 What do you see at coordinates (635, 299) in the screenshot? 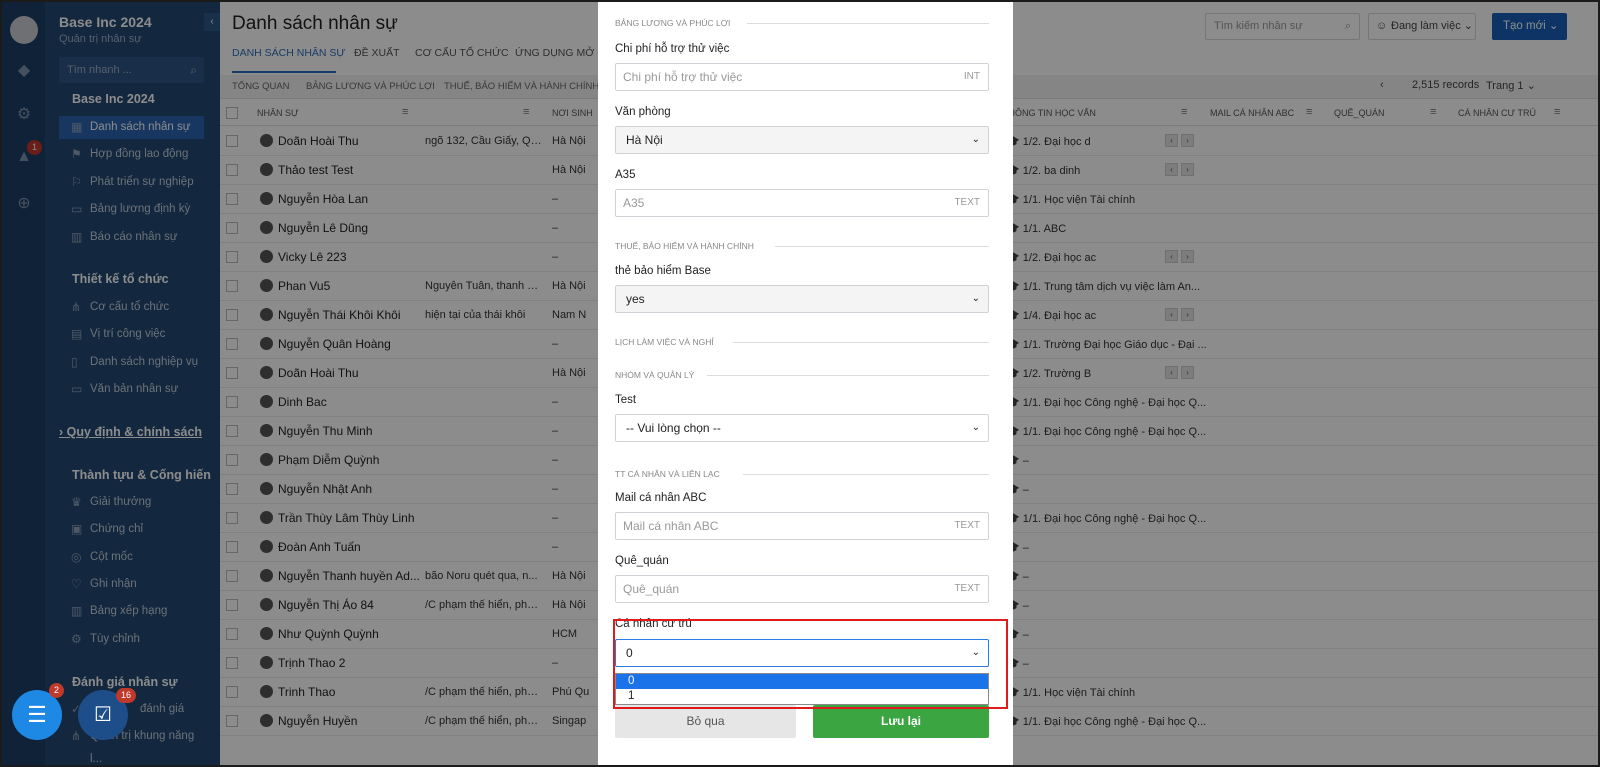
I see `insurance-card-value: yes` at bounding box center [635, 299].